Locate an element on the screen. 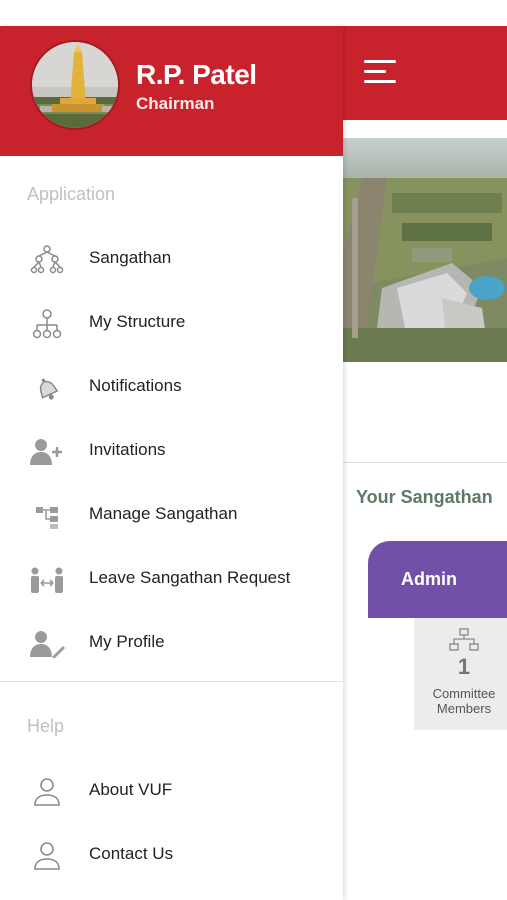 This screenshot has width=507, height=900. content-divider is located at coordinates (424, 462).